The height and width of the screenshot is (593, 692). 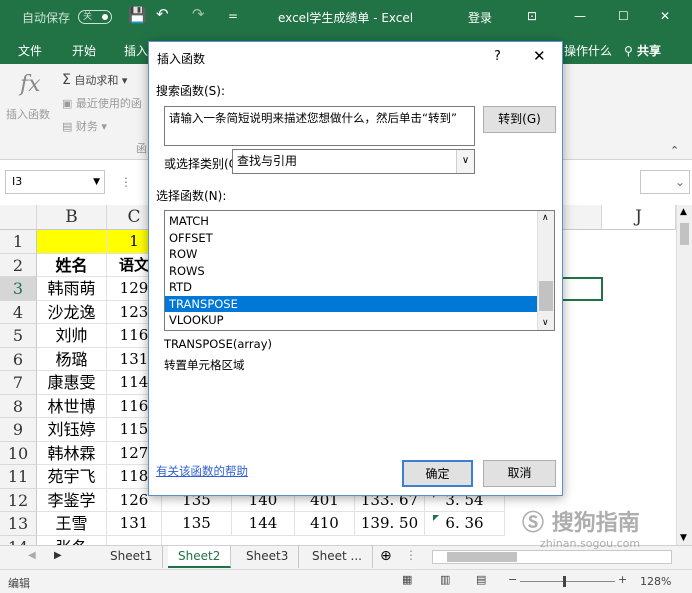 What do you see at coordinates (198, 14) in the screenshot?
I see `redo-icon: ↷` at bounding box center [198, 14].